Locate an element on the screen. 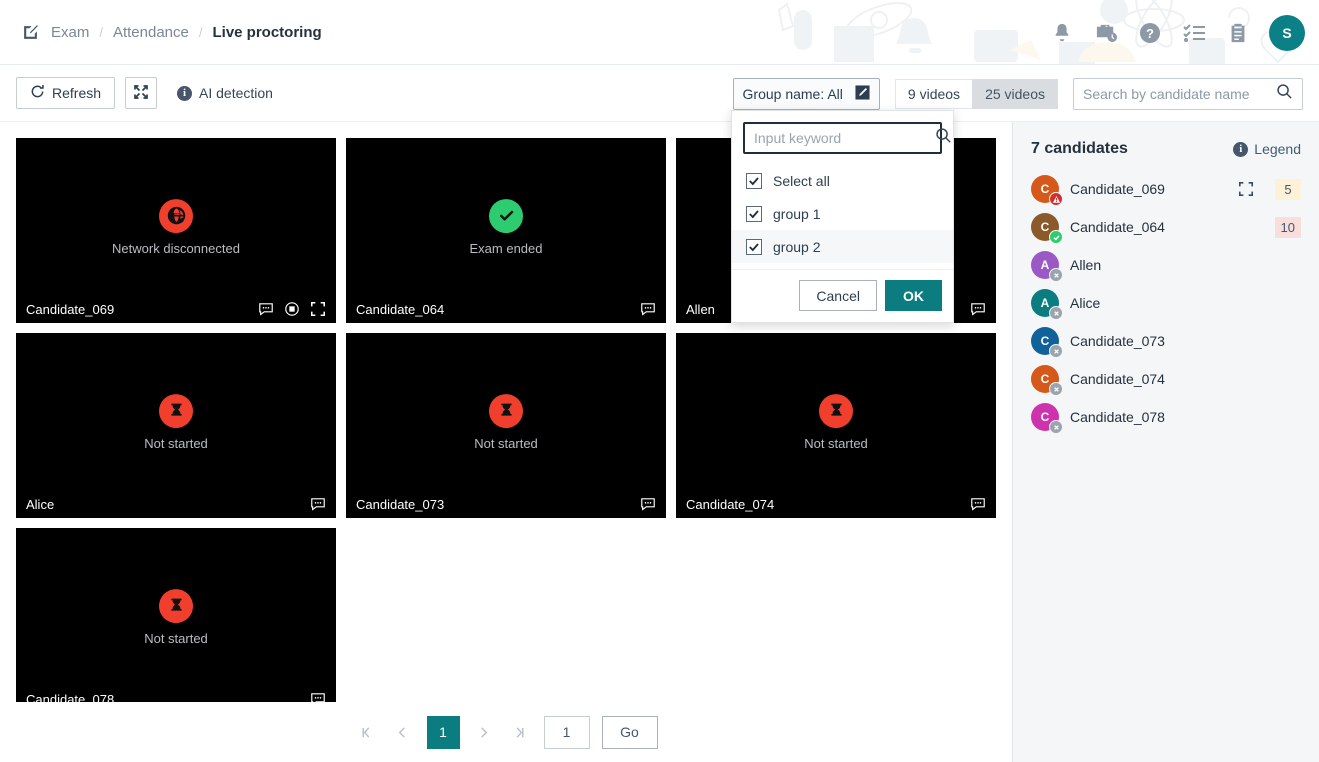  check-circle-icon is located at coordinates (506, 215).